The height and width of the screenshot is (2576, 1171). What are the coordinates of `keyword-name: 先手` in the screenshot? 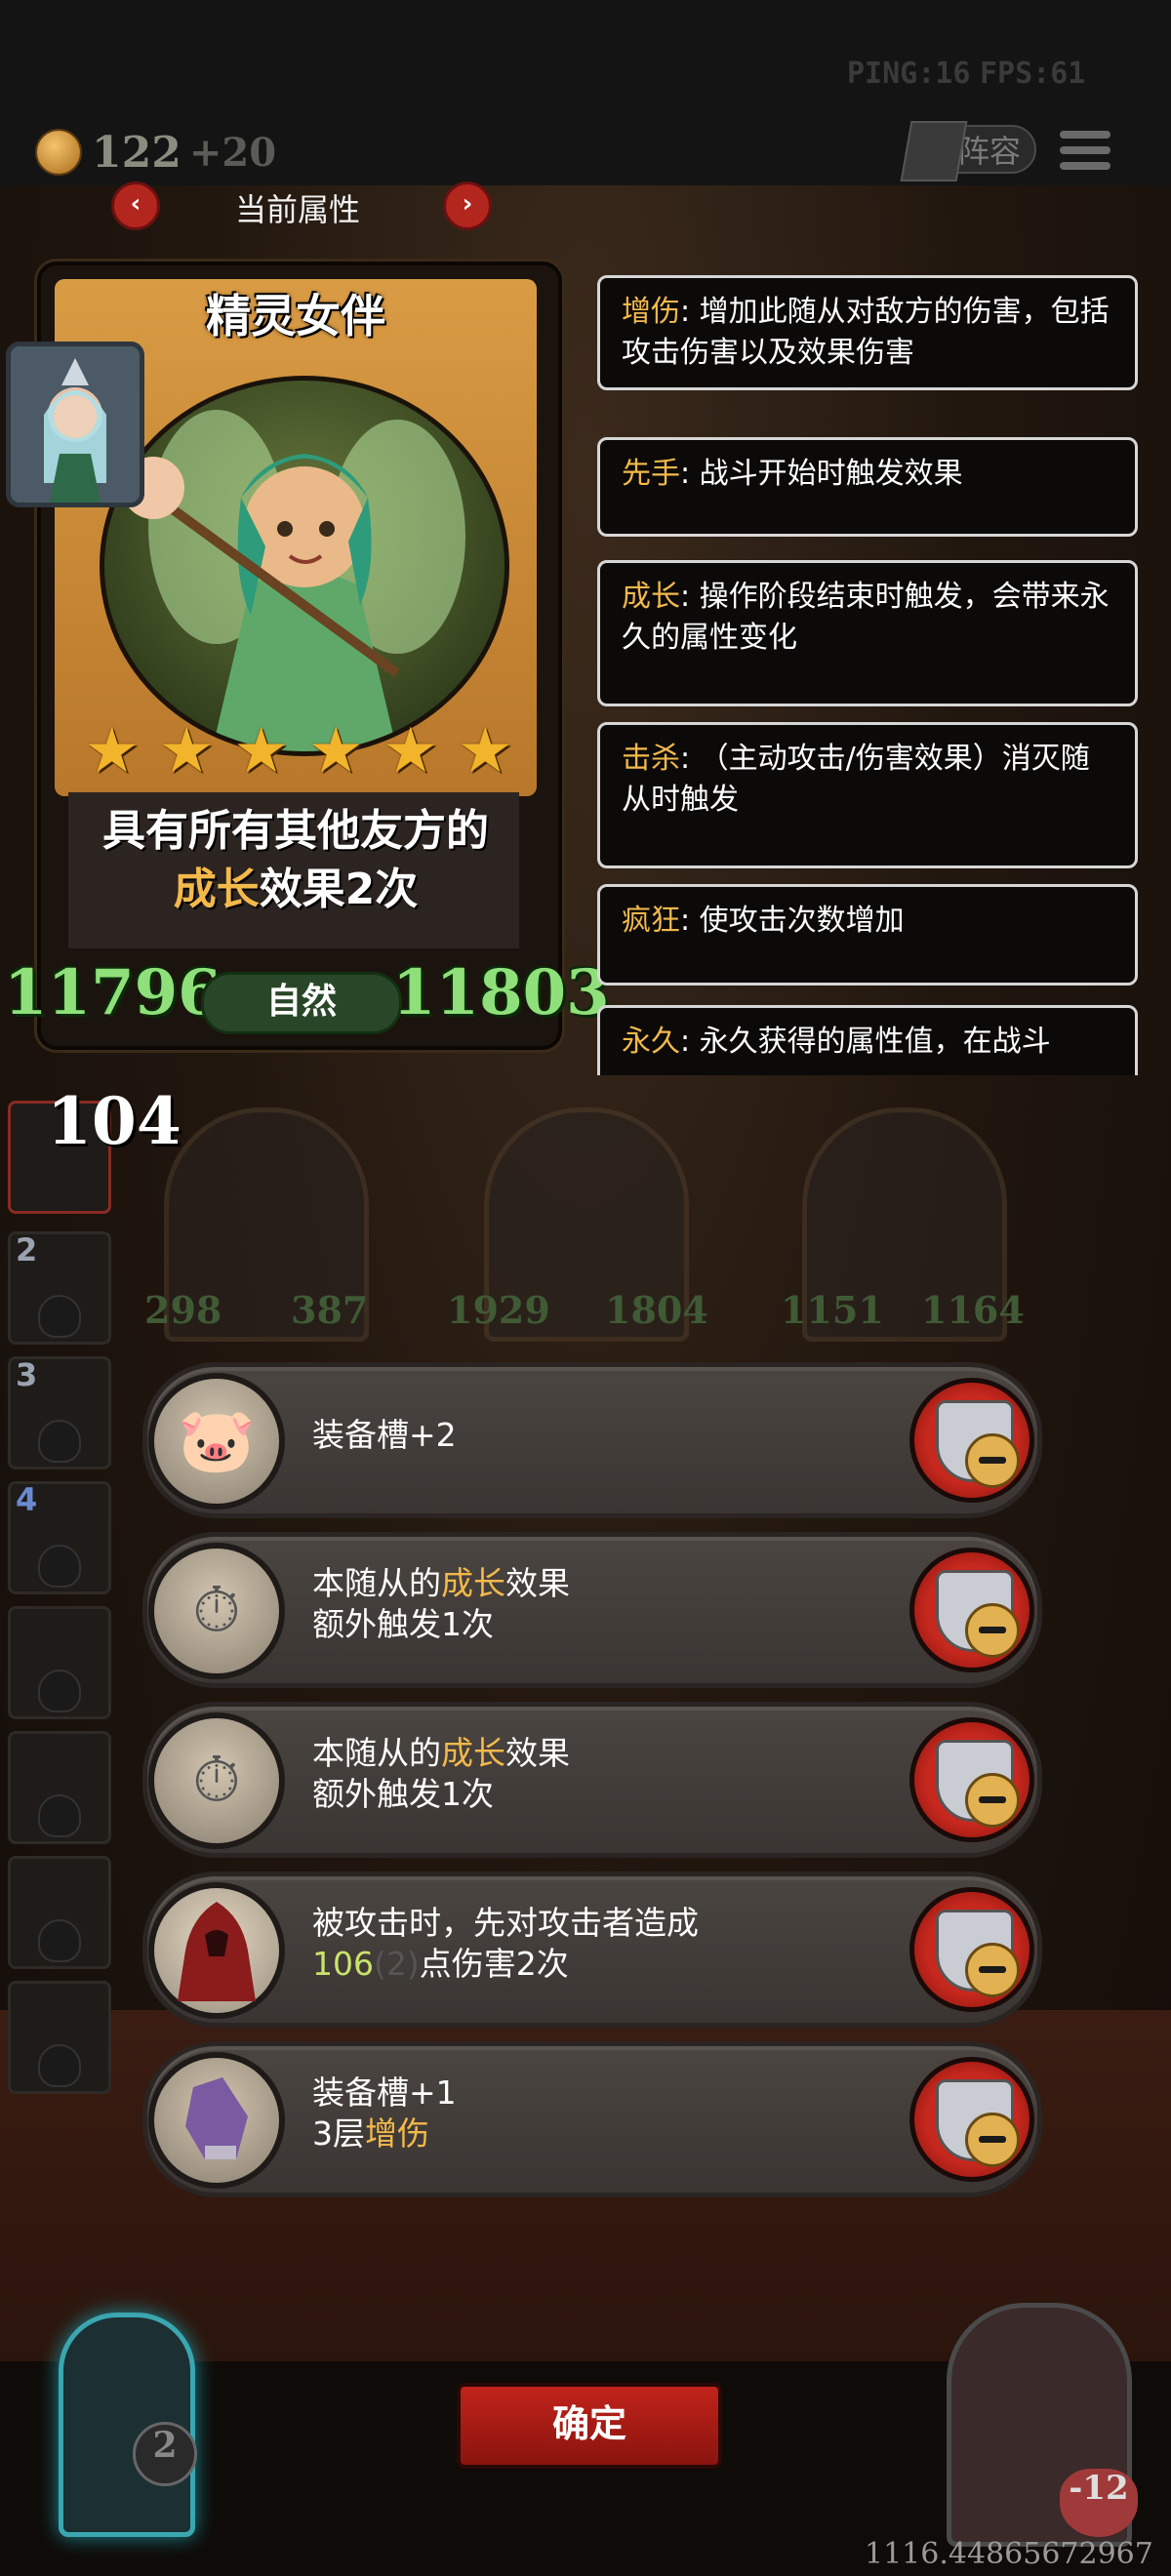 It's located at (651, 474).